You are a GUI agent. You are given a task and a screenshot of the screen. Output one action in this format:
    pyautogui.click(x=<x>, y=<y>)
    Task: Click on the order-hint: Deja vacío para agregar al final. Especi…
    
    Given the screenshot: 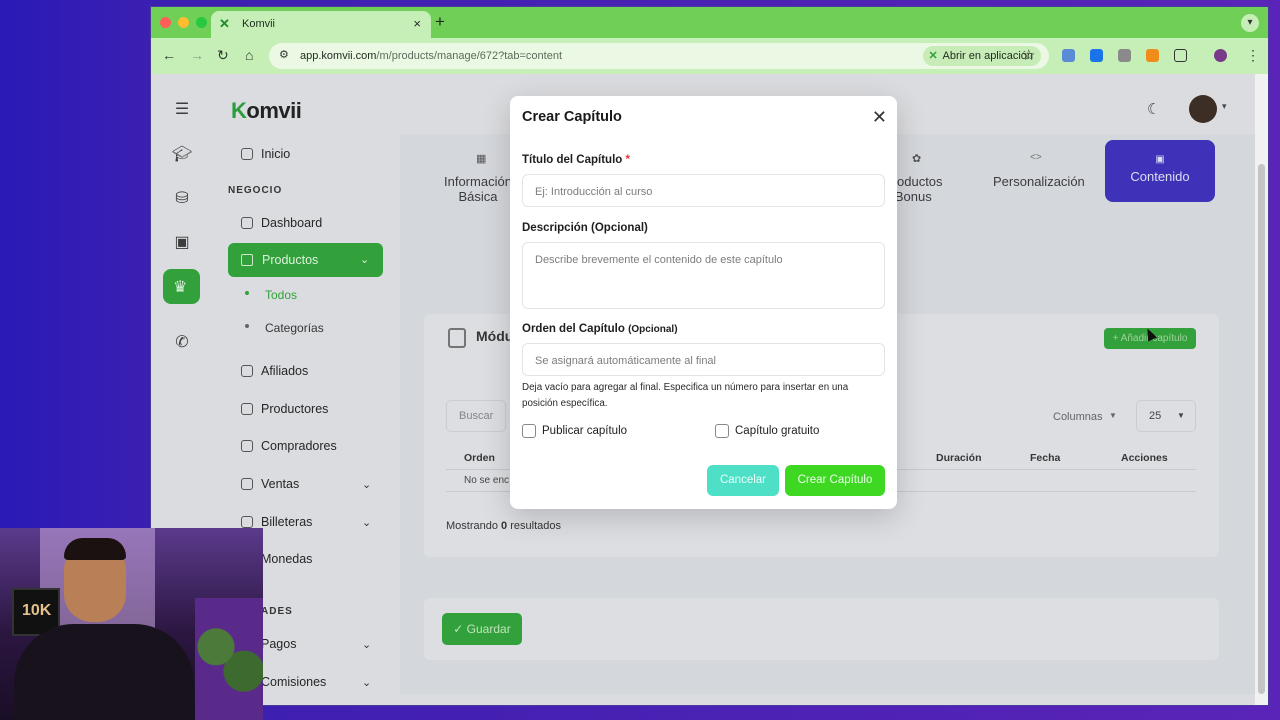 What is the action you would take?
    pyautogui.click(x=685, y=395)
    